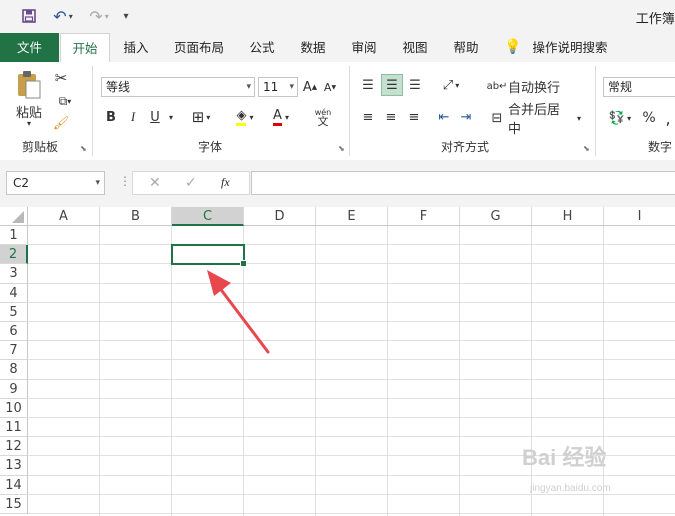 The height and width of the screenshot is (516, 675). I want to click on number-format-select: 常规, so click(639, 87).